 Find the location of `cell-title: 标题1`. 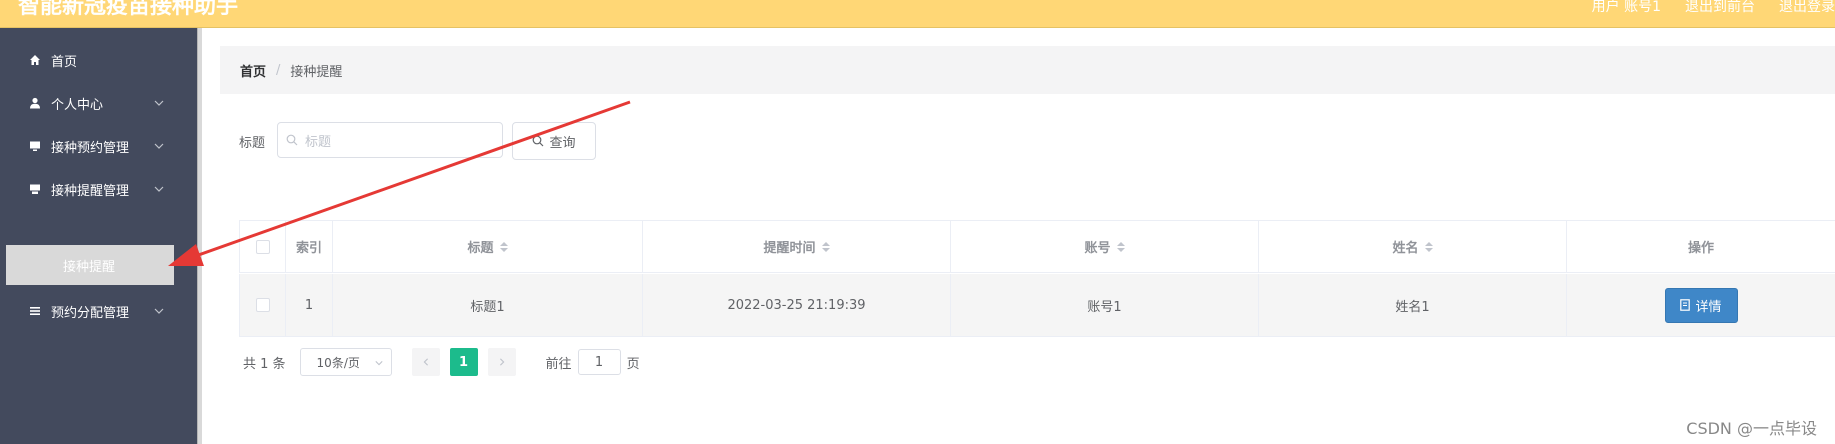

cell-title: 标题1 is located at coordinates (488, 305).